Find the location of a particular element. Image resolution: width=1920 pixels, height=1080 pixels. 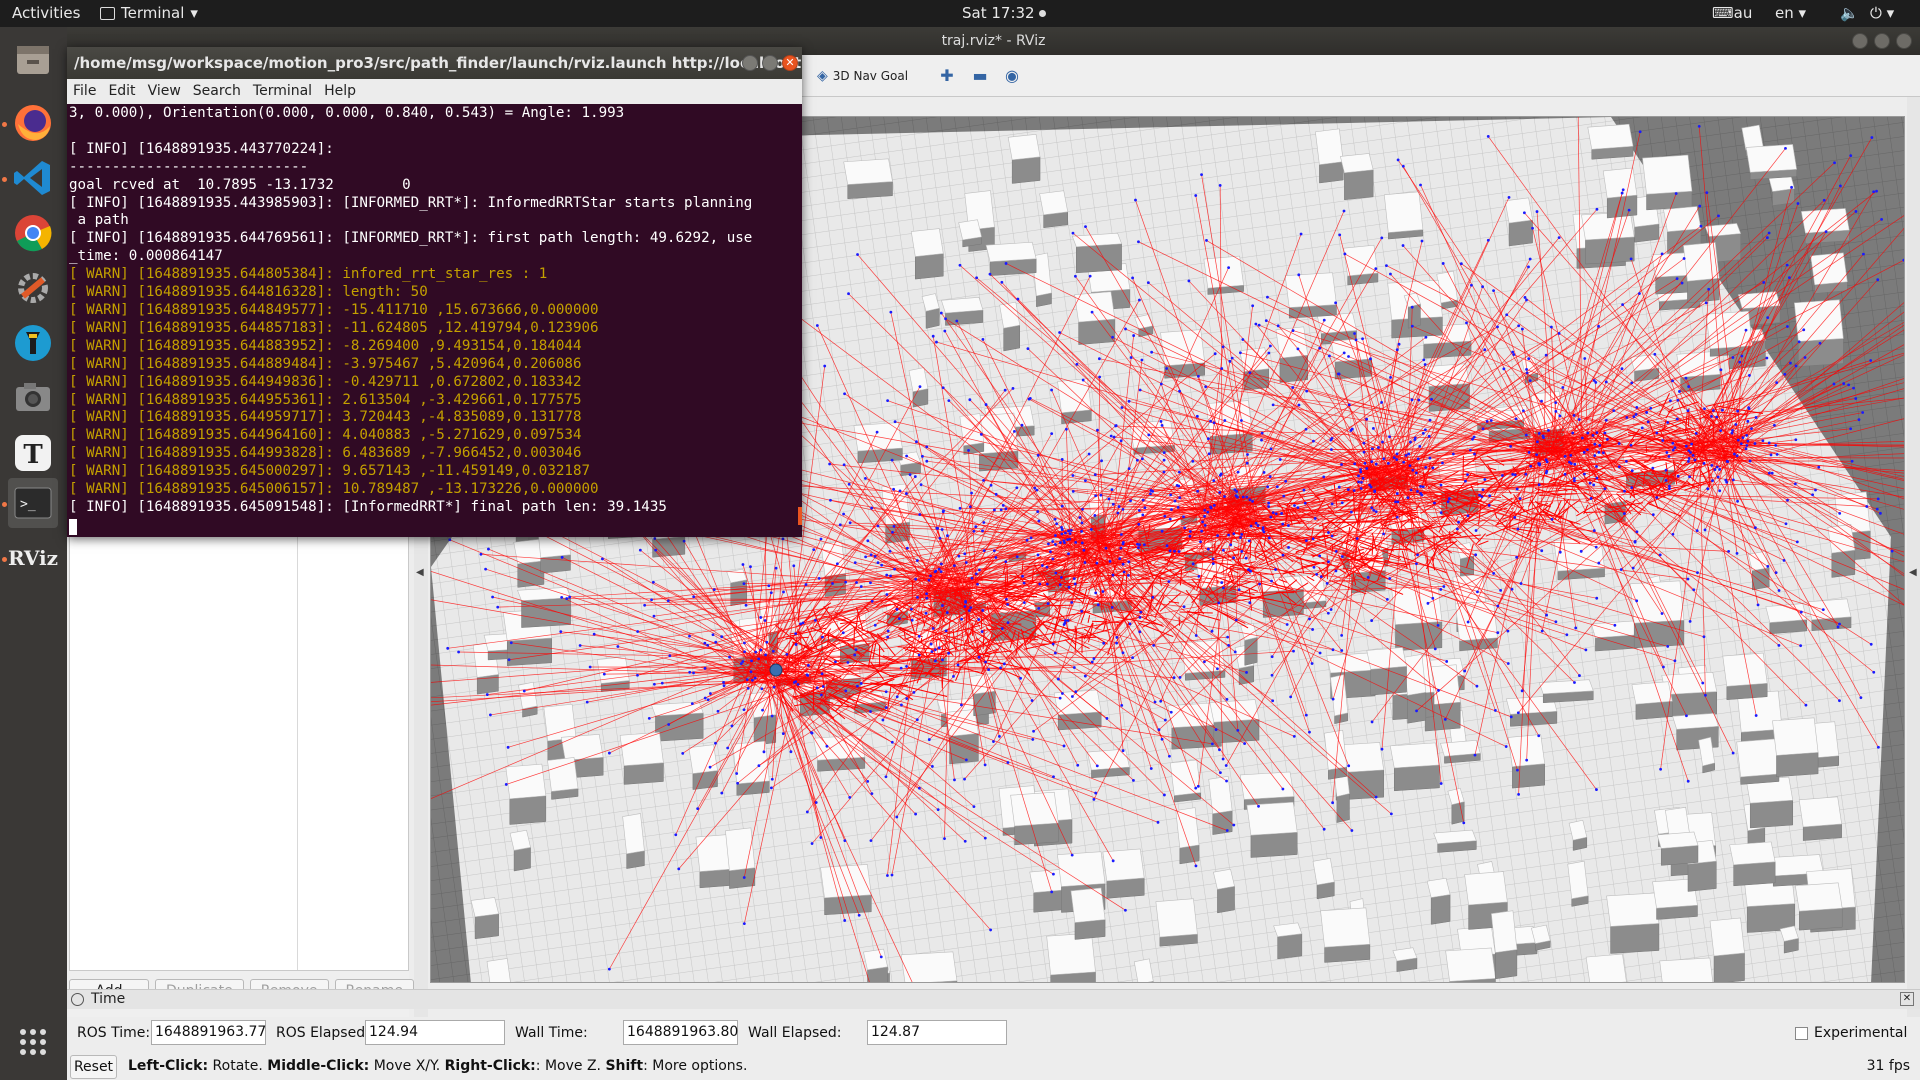

menu-terminal: Terminal is located at coordinates (282, 91).